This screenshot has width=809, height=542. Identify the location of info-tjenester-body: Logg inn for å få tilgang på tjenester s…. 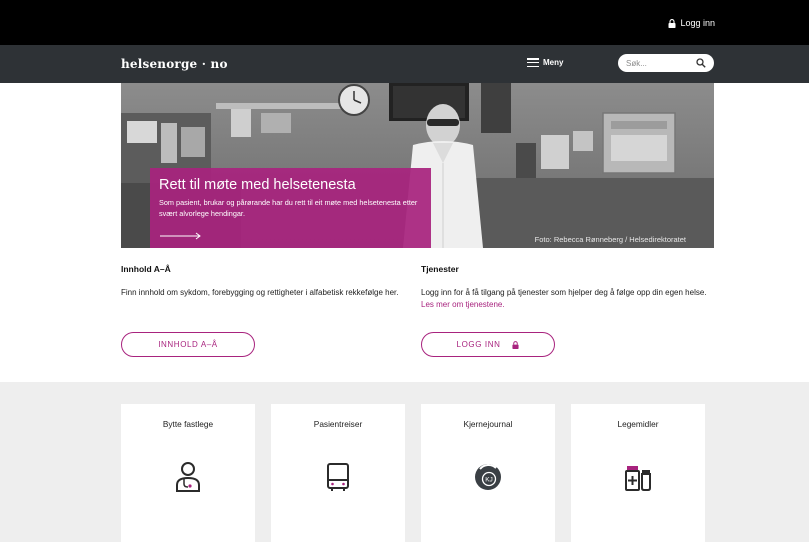
(564, 292).